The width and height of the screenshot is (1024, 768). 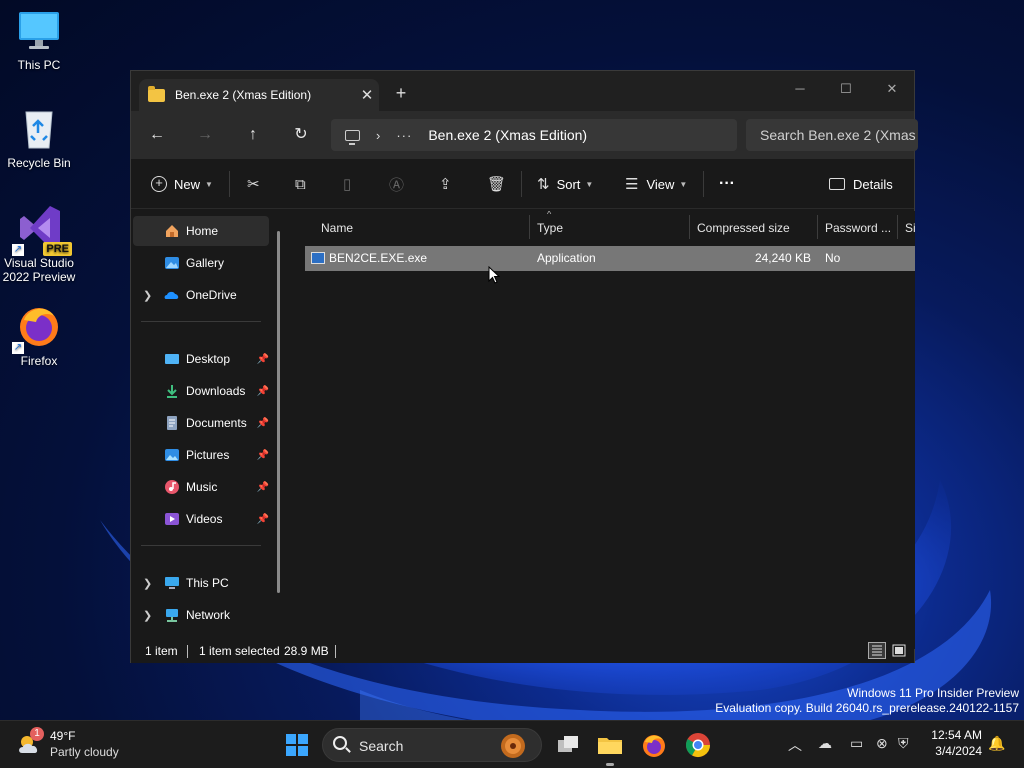 I want to click on downloads-icon, so click(x=172, y=391).